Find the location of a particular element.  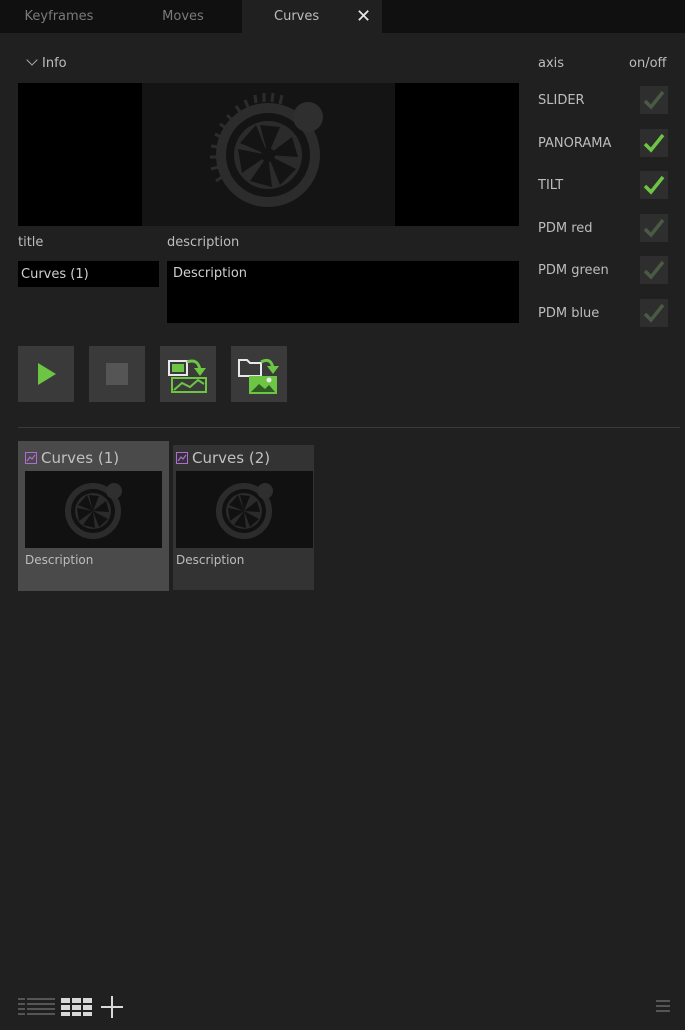

import-curve-icon is located at coordinates (187, 376).